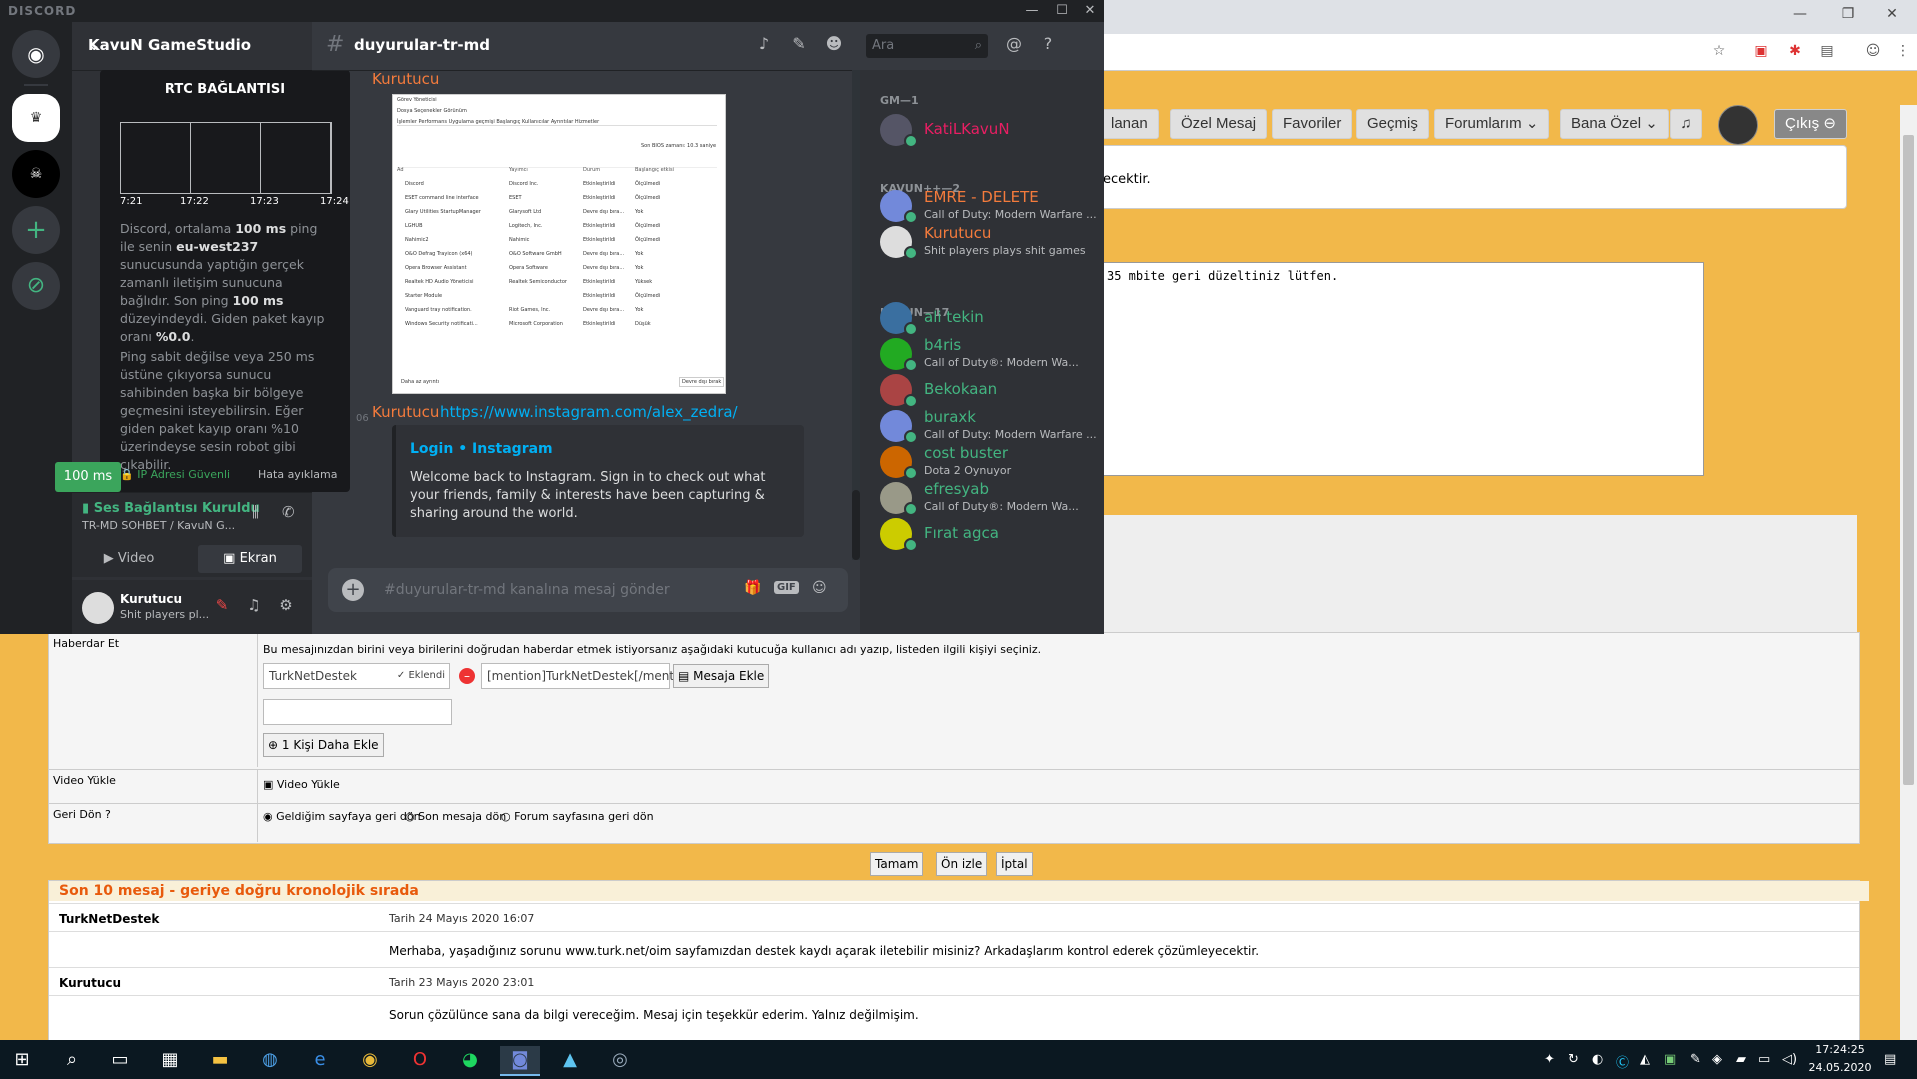  I want to click on tray-icon: ✎, so click(1695, 1059).